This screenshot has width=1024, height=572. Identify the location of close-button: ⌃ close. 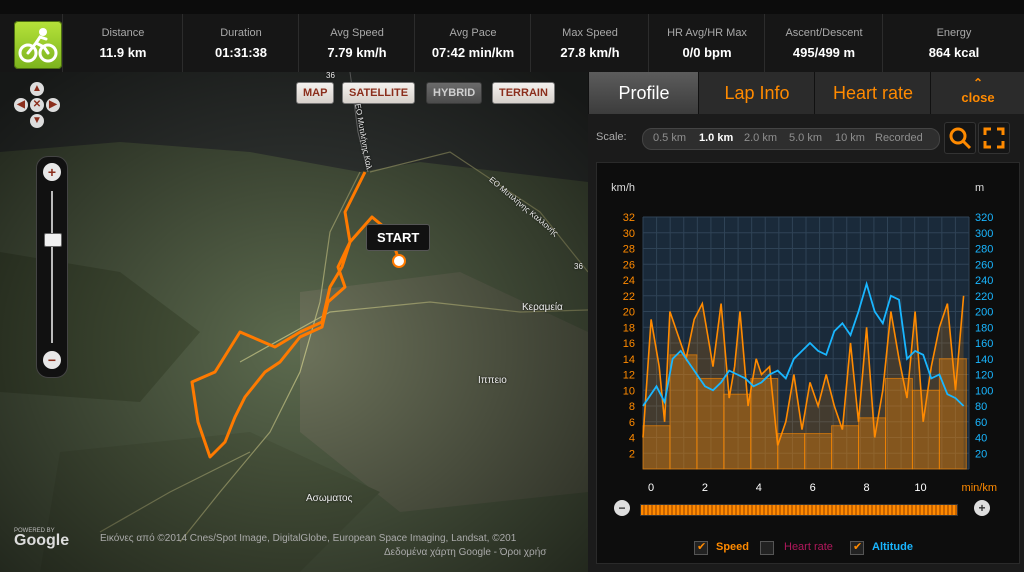
(977, 93).